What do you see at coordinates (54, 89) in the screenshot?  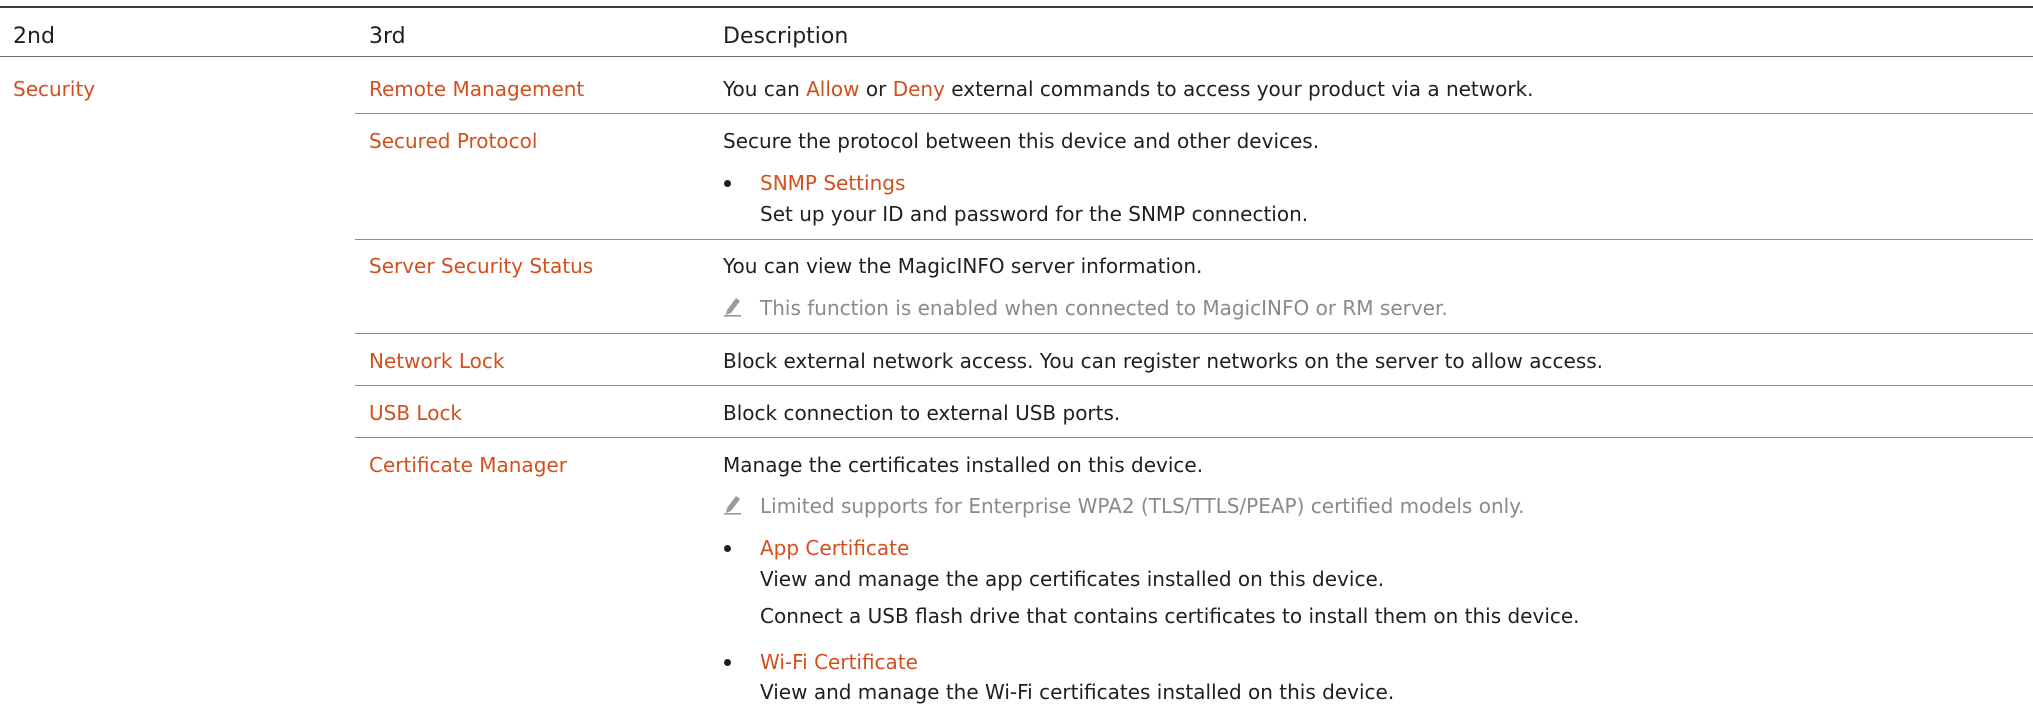 I see `category-security: Security` at bounding box center [54, 89].